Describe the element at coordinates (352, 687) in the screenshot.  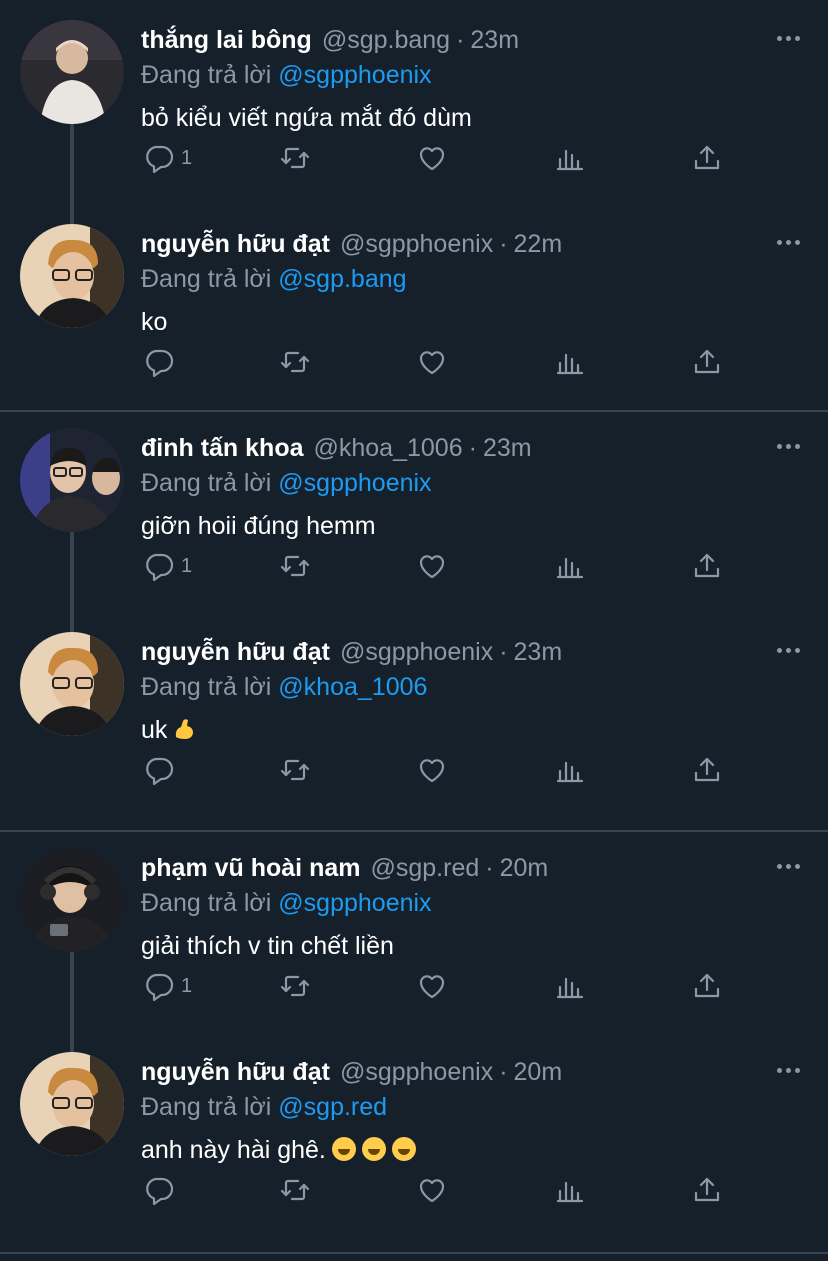
I see `mention-link: @khoa_1006` at that location.